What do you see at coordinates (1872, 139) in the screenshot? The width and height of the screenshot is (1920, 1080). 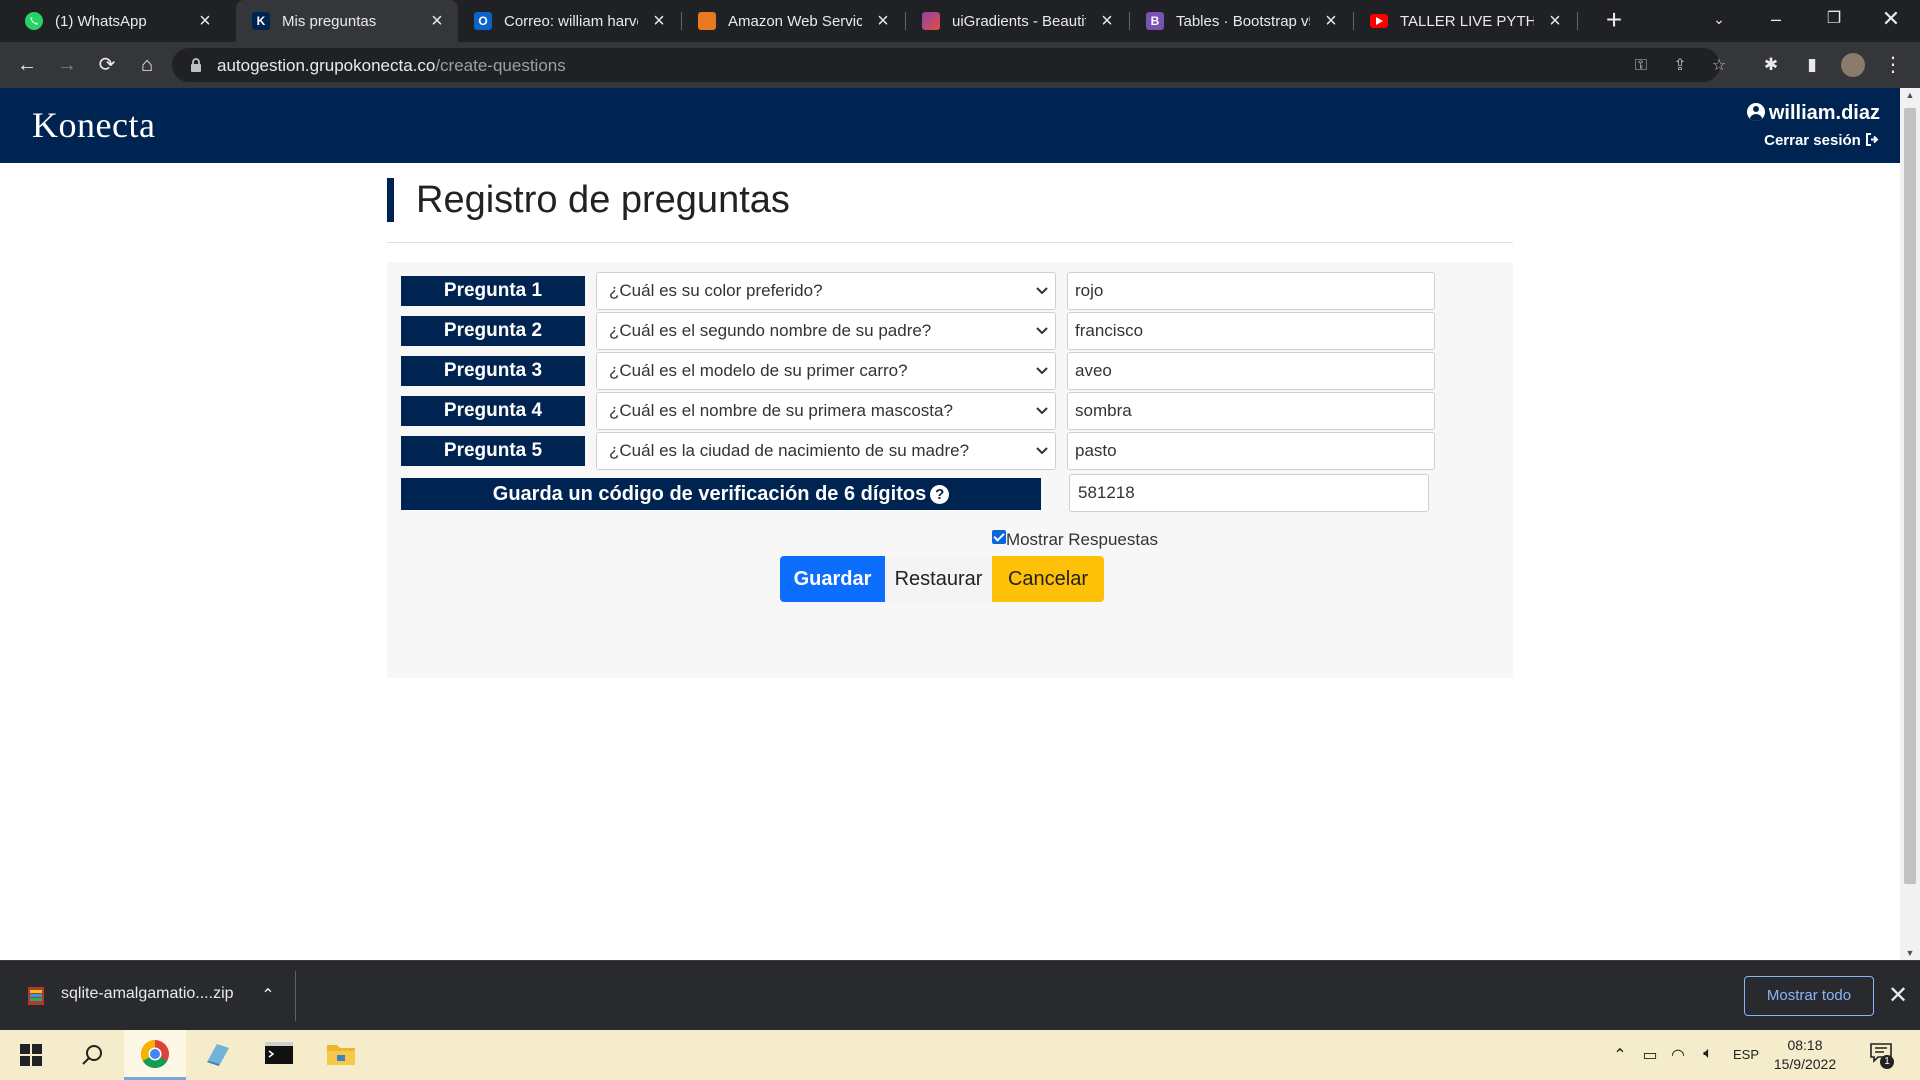 I see `sign-out-icon` at bounding box center [1872, 139].